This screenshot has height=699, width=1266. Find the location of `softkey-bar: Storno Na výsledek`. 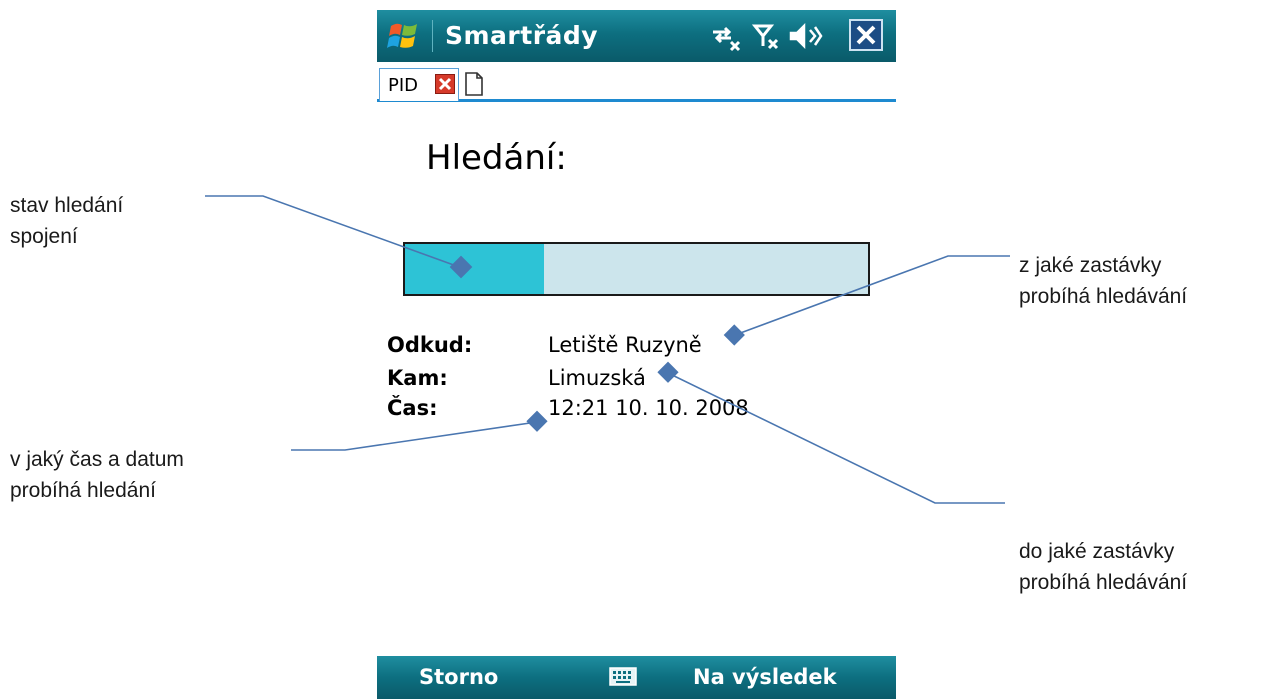

softkey-bar: Storno Na výsledek is located at coordinates (636, 677).